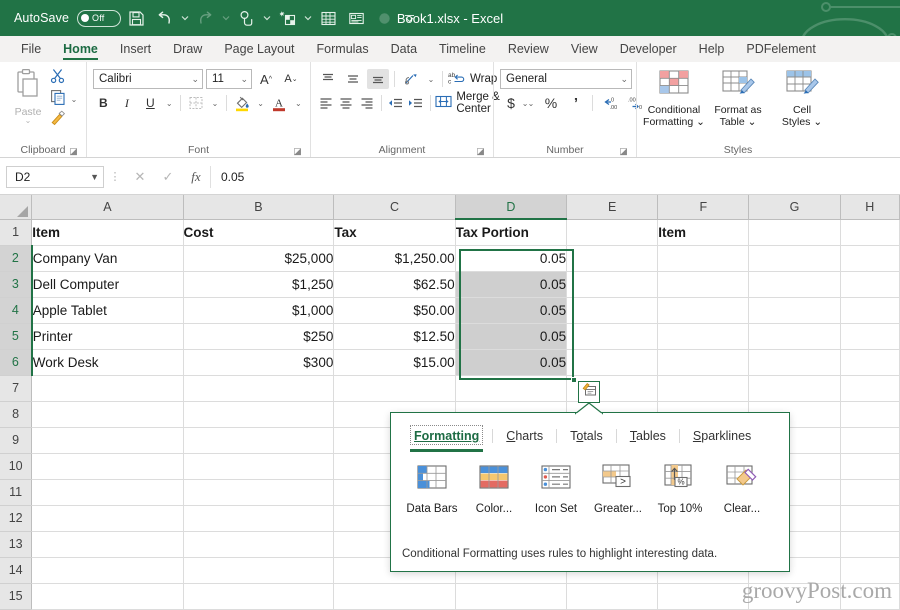  What do you see at coordinates (394, 284) in the screenshot?
I see `cell-c3: $62.50` at bounding box center [394, 284].